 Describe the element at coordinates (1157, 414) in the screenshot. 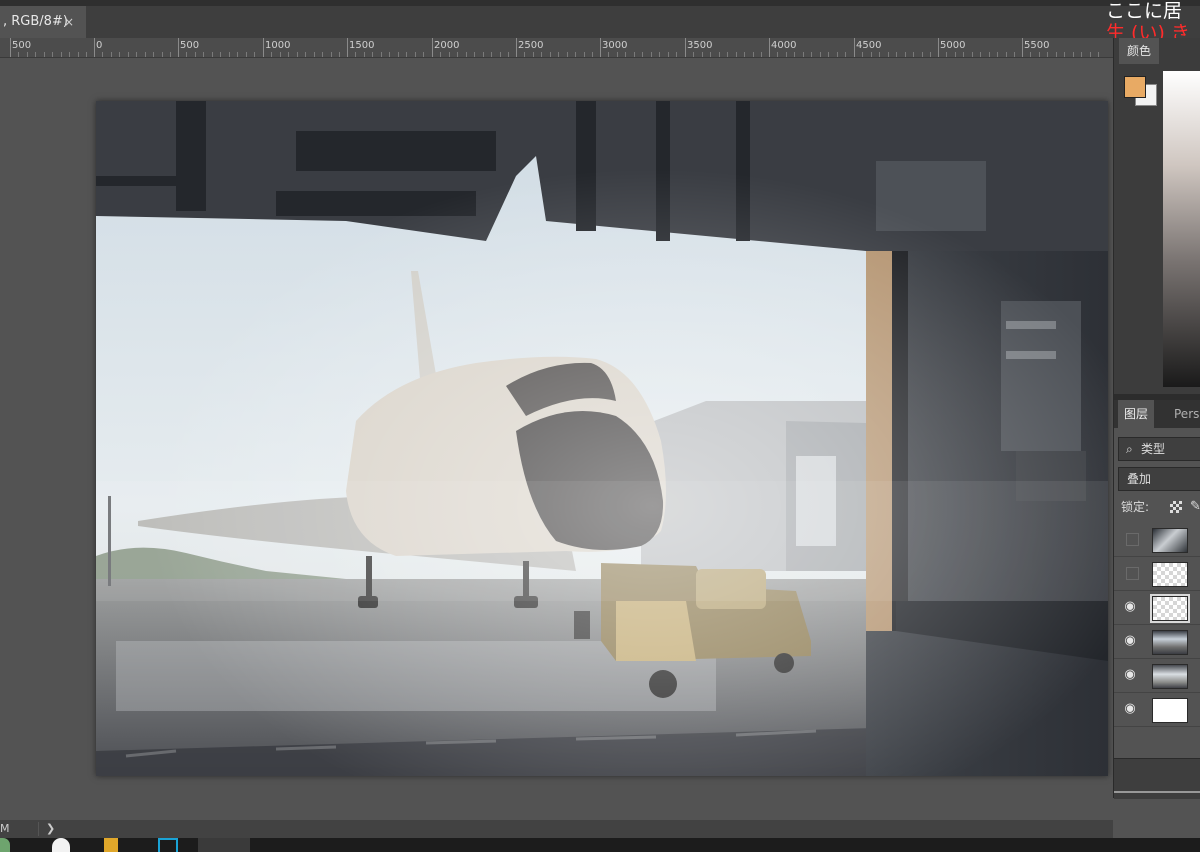

I see `layers-panel-tabs: 图层 Persp` at that location.